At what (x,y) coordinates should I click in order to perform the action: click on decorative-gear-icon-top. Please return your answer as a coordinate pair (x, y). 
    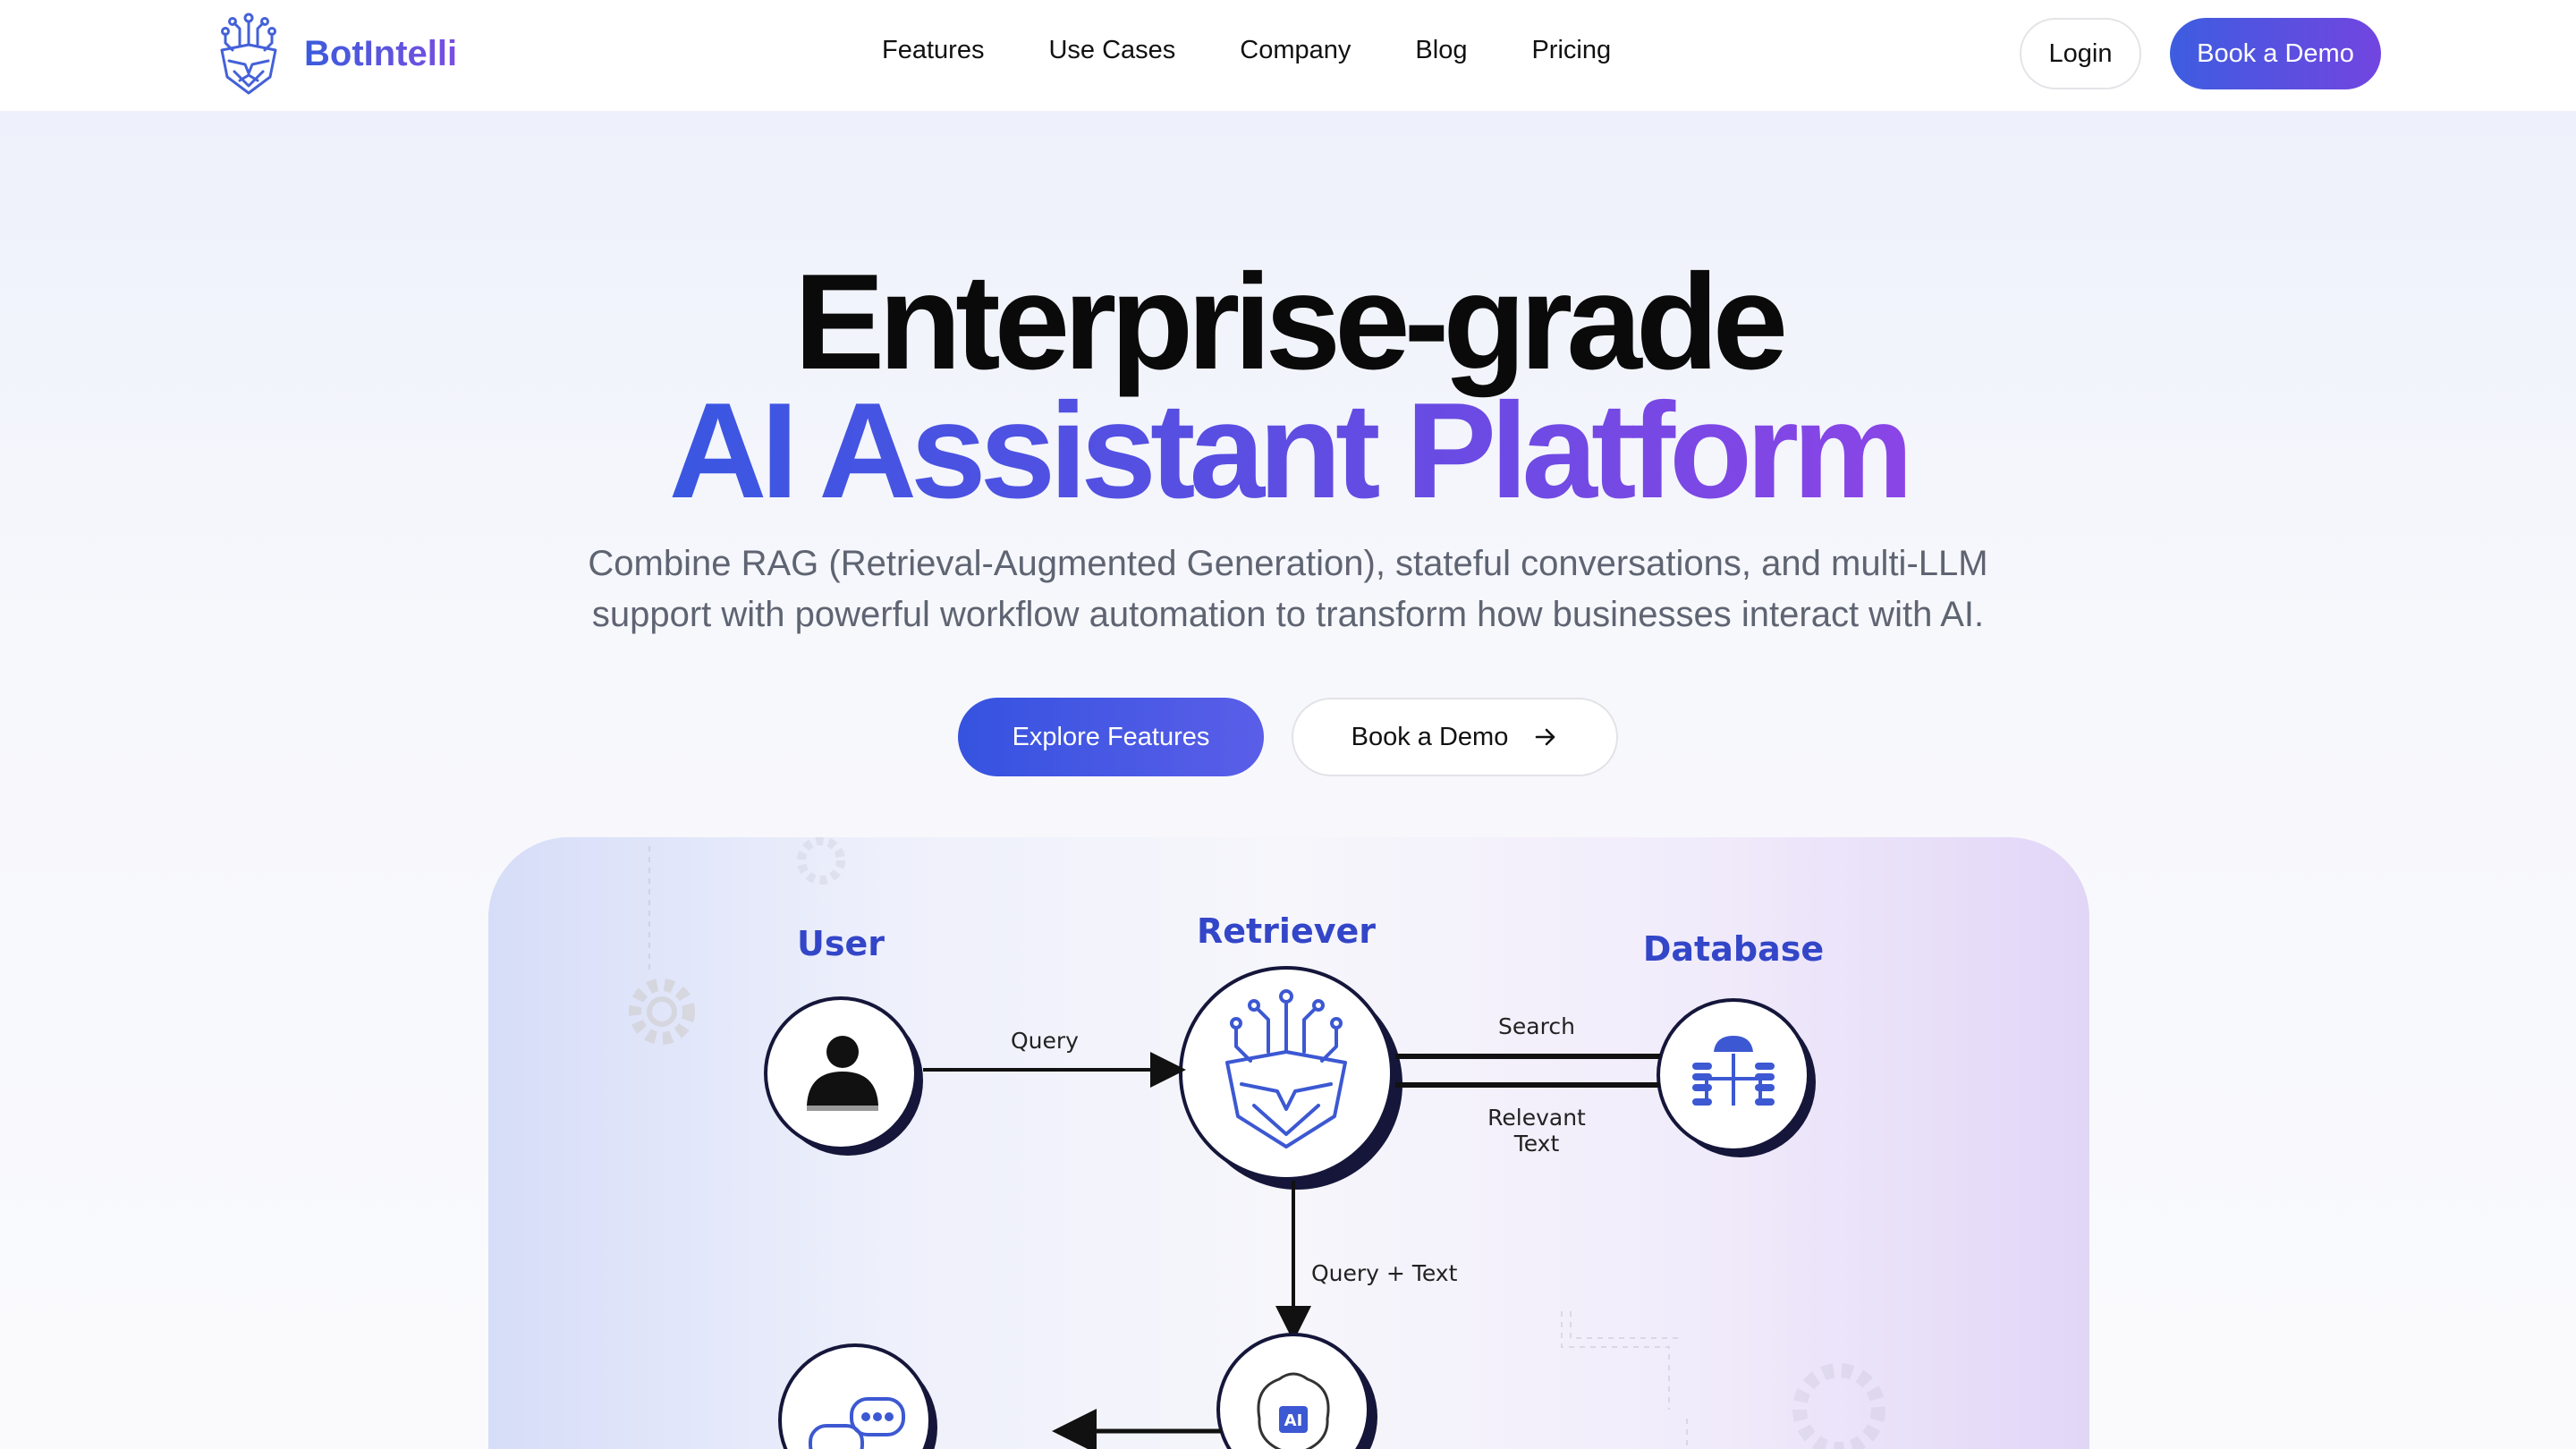
    Looking at the image, I should click on (821, 861).